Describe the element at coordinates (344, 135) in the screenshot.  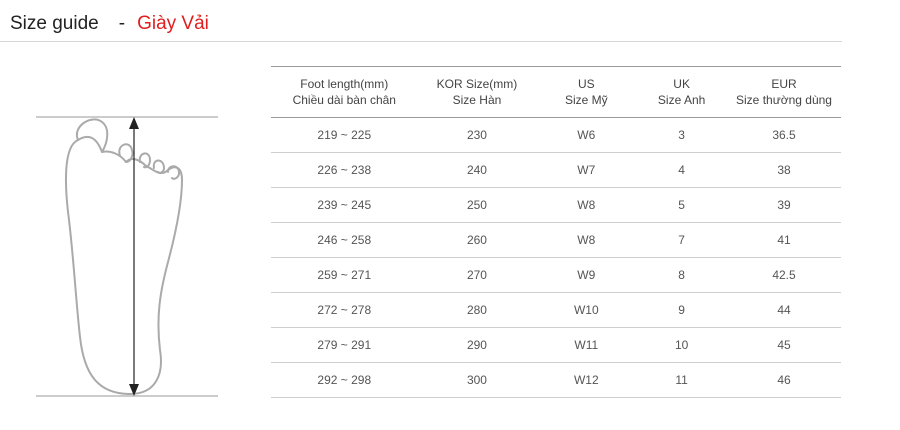
I see `cell-foot-length: 219 ~ 225` at that location.